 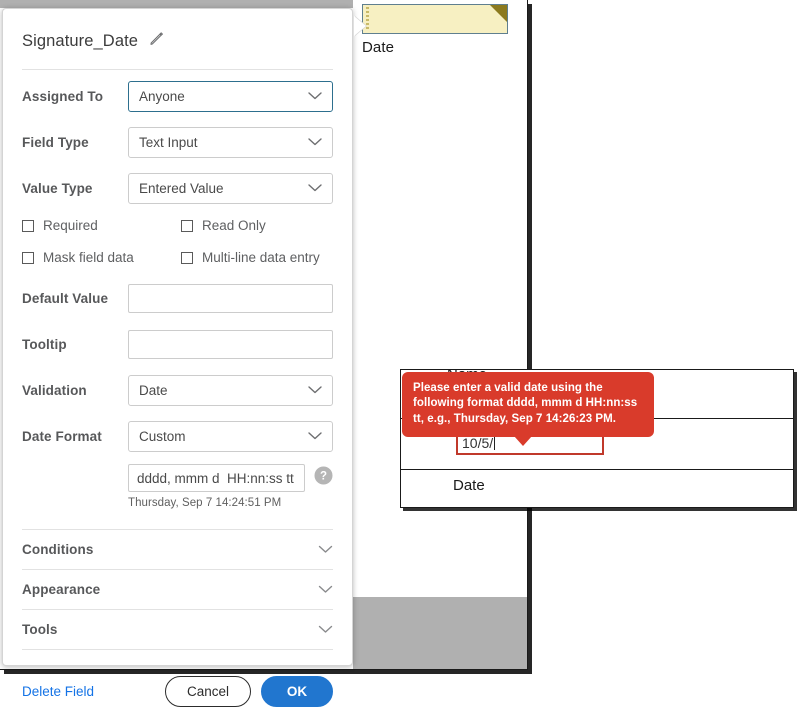 I want to click on row-tooltip: Tooltip, so click(x=177, y=344).